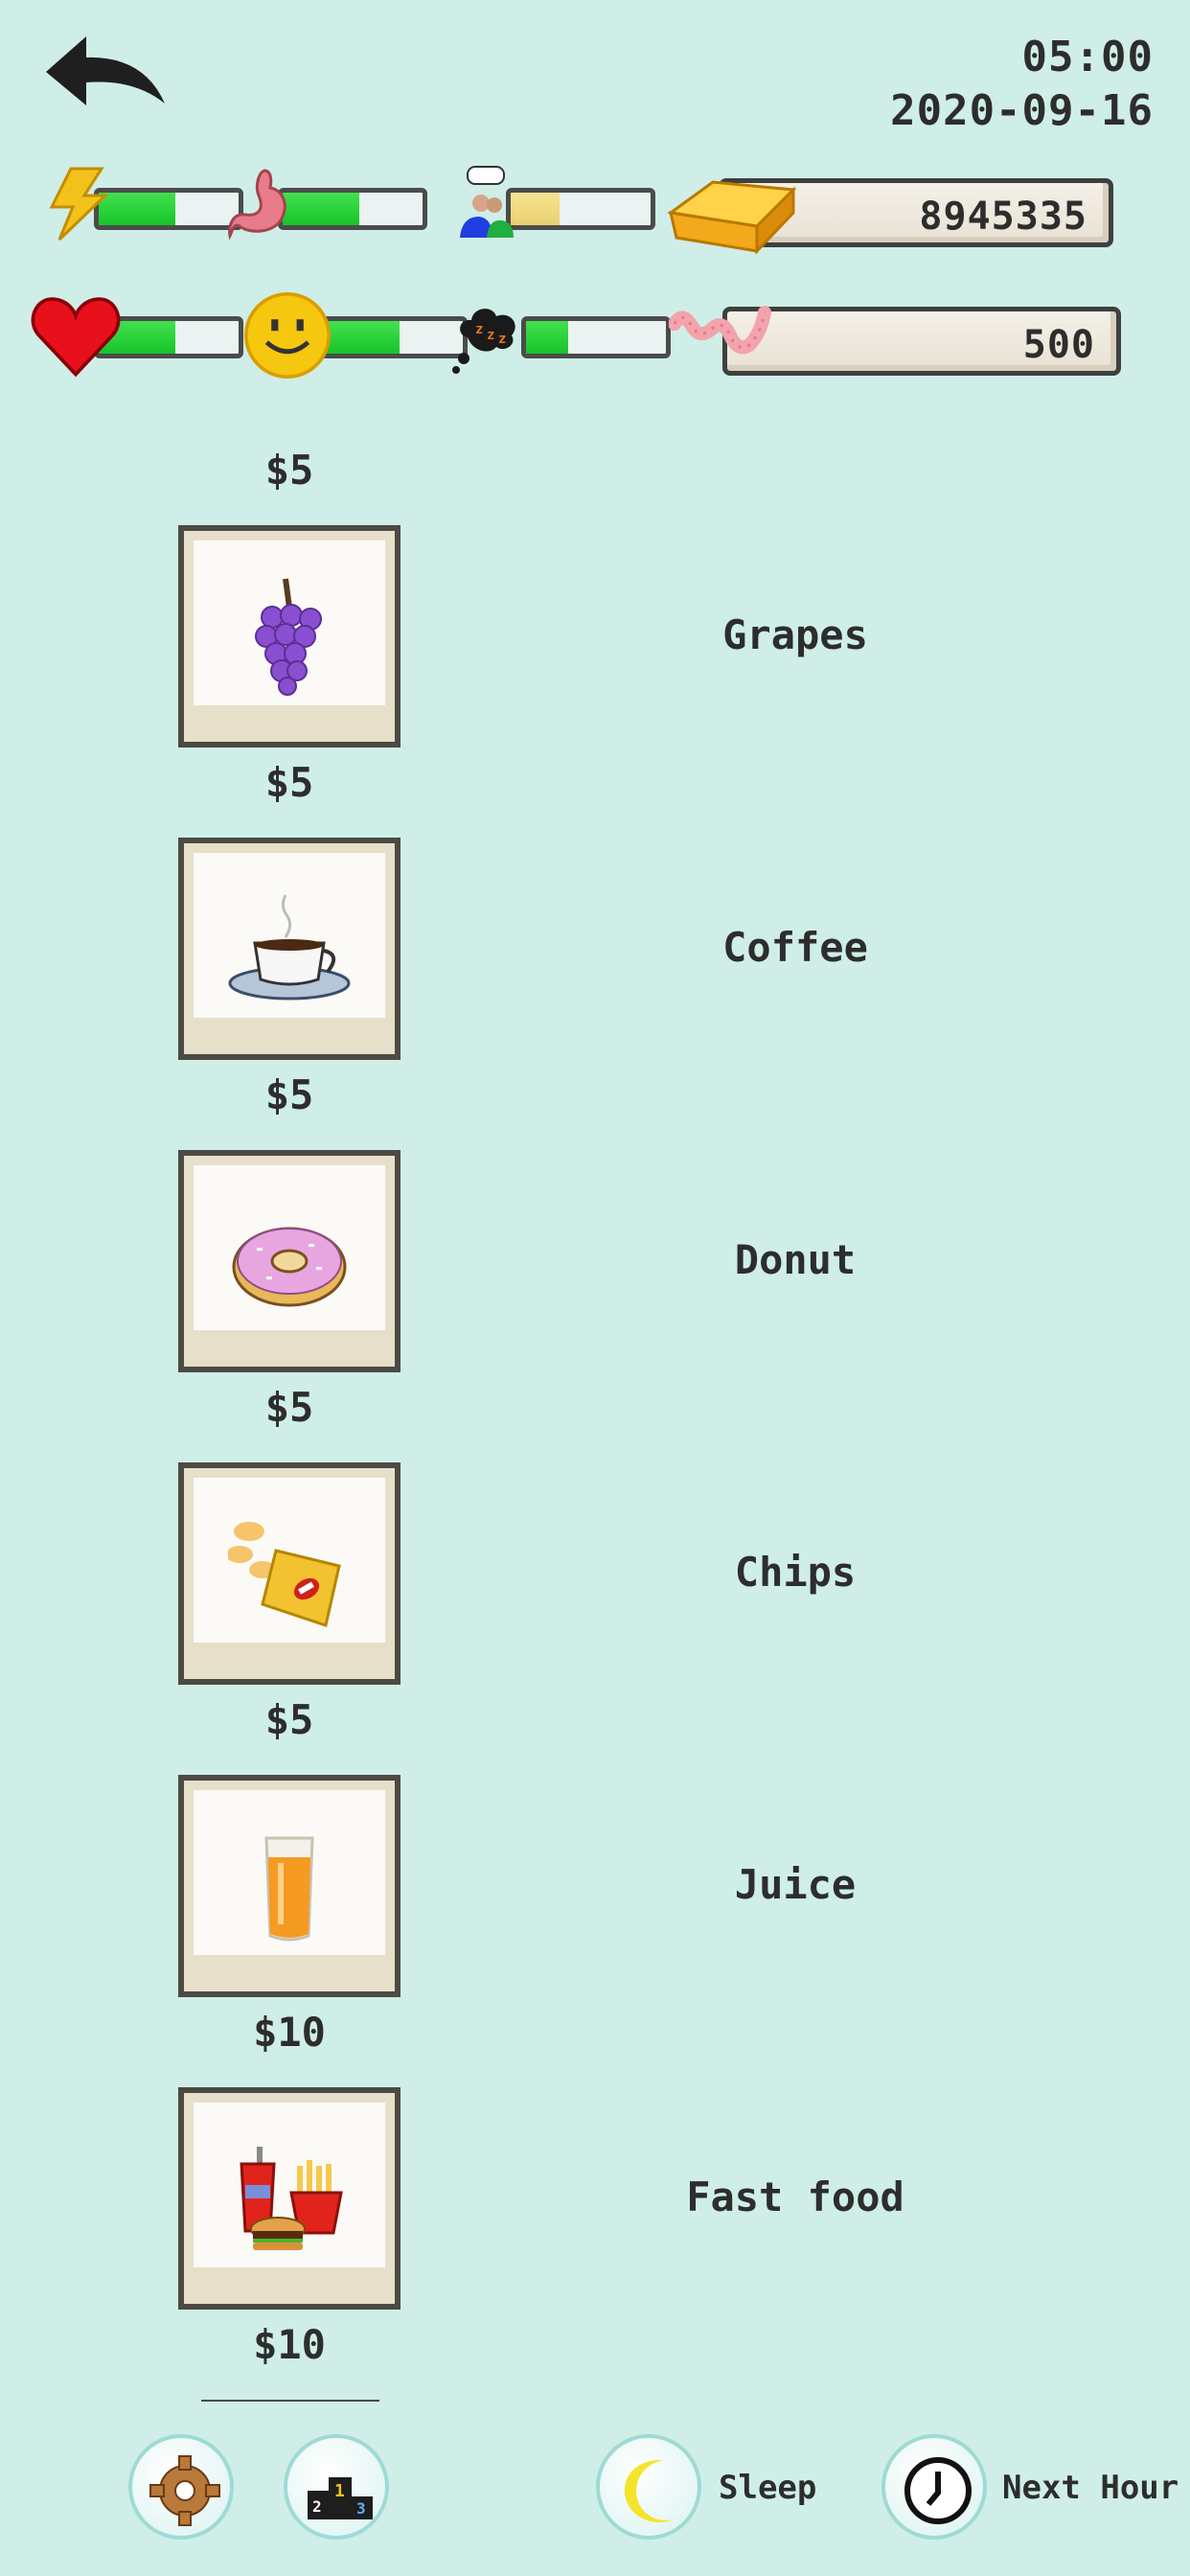  Describe the element at coordinates (768, 2488) in the screenshot. I see `sleep-label: Sleep` at that location.